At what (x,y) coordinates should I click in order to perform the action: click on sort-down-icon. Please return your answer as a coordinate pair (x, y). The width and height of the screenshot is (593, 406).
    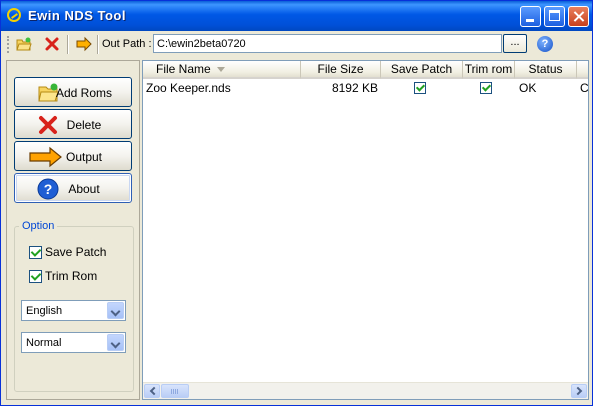
    Looking at the image, I should click on (220, 70).